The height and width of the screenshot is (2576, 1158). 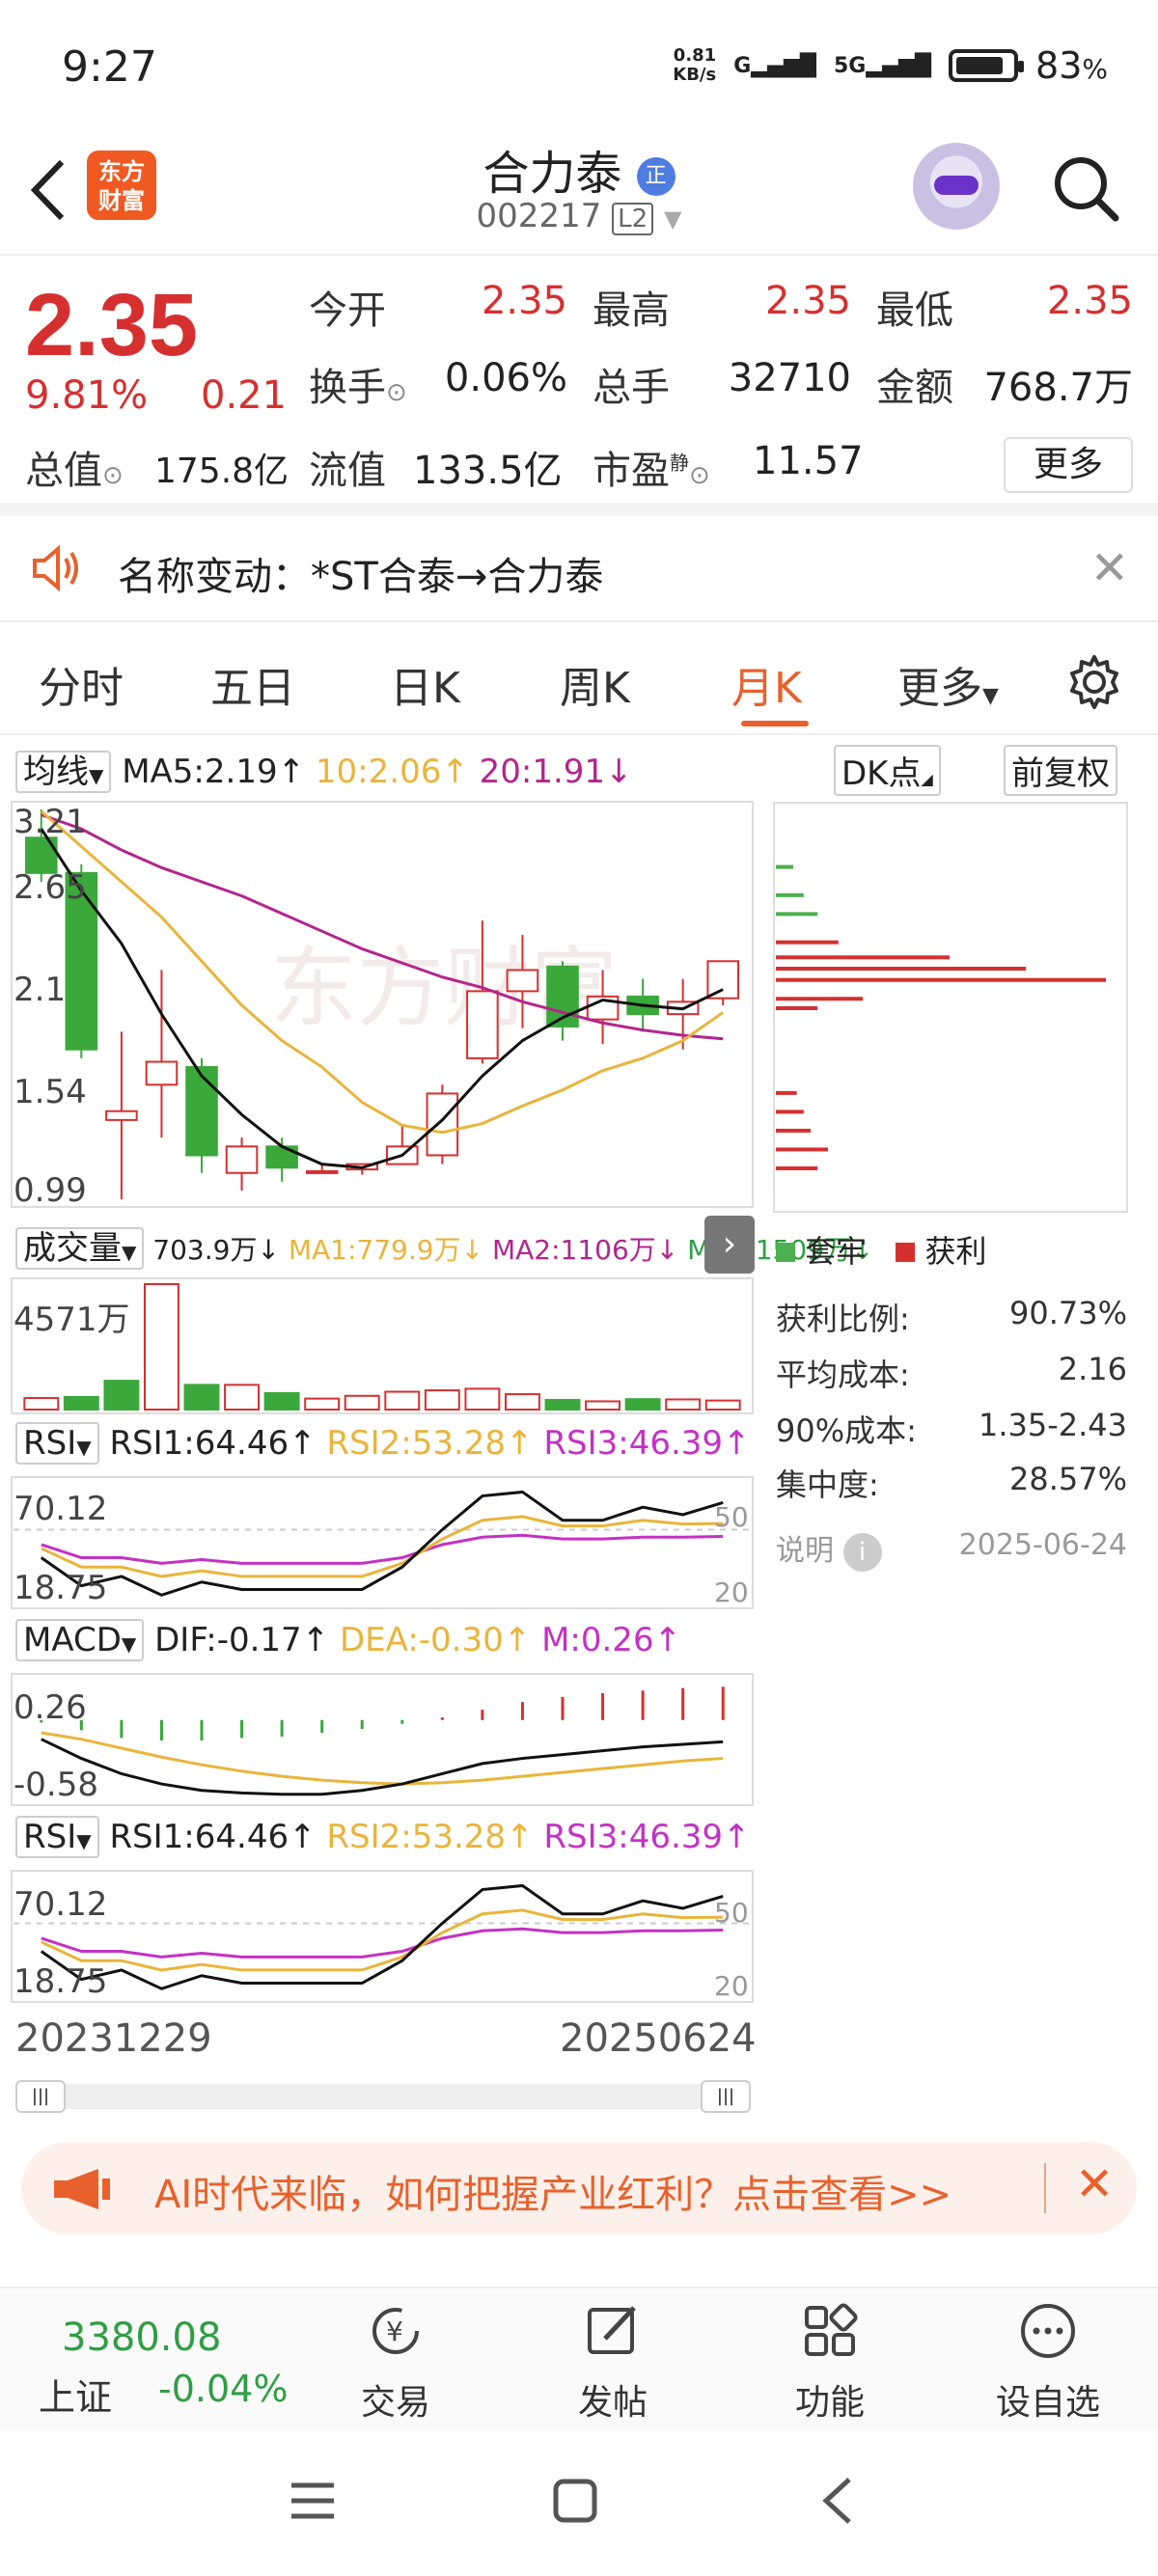 I want to click on menu-icon, so click(x=313, y=2501).